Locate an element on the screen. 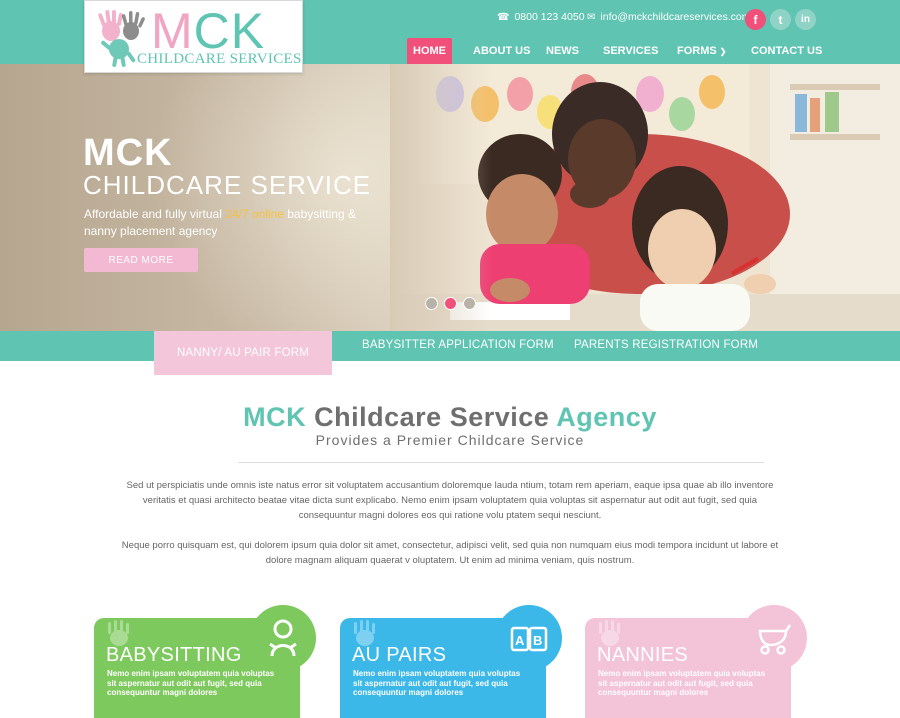  nav-news: NEWS is located at coordinates (562, 51).